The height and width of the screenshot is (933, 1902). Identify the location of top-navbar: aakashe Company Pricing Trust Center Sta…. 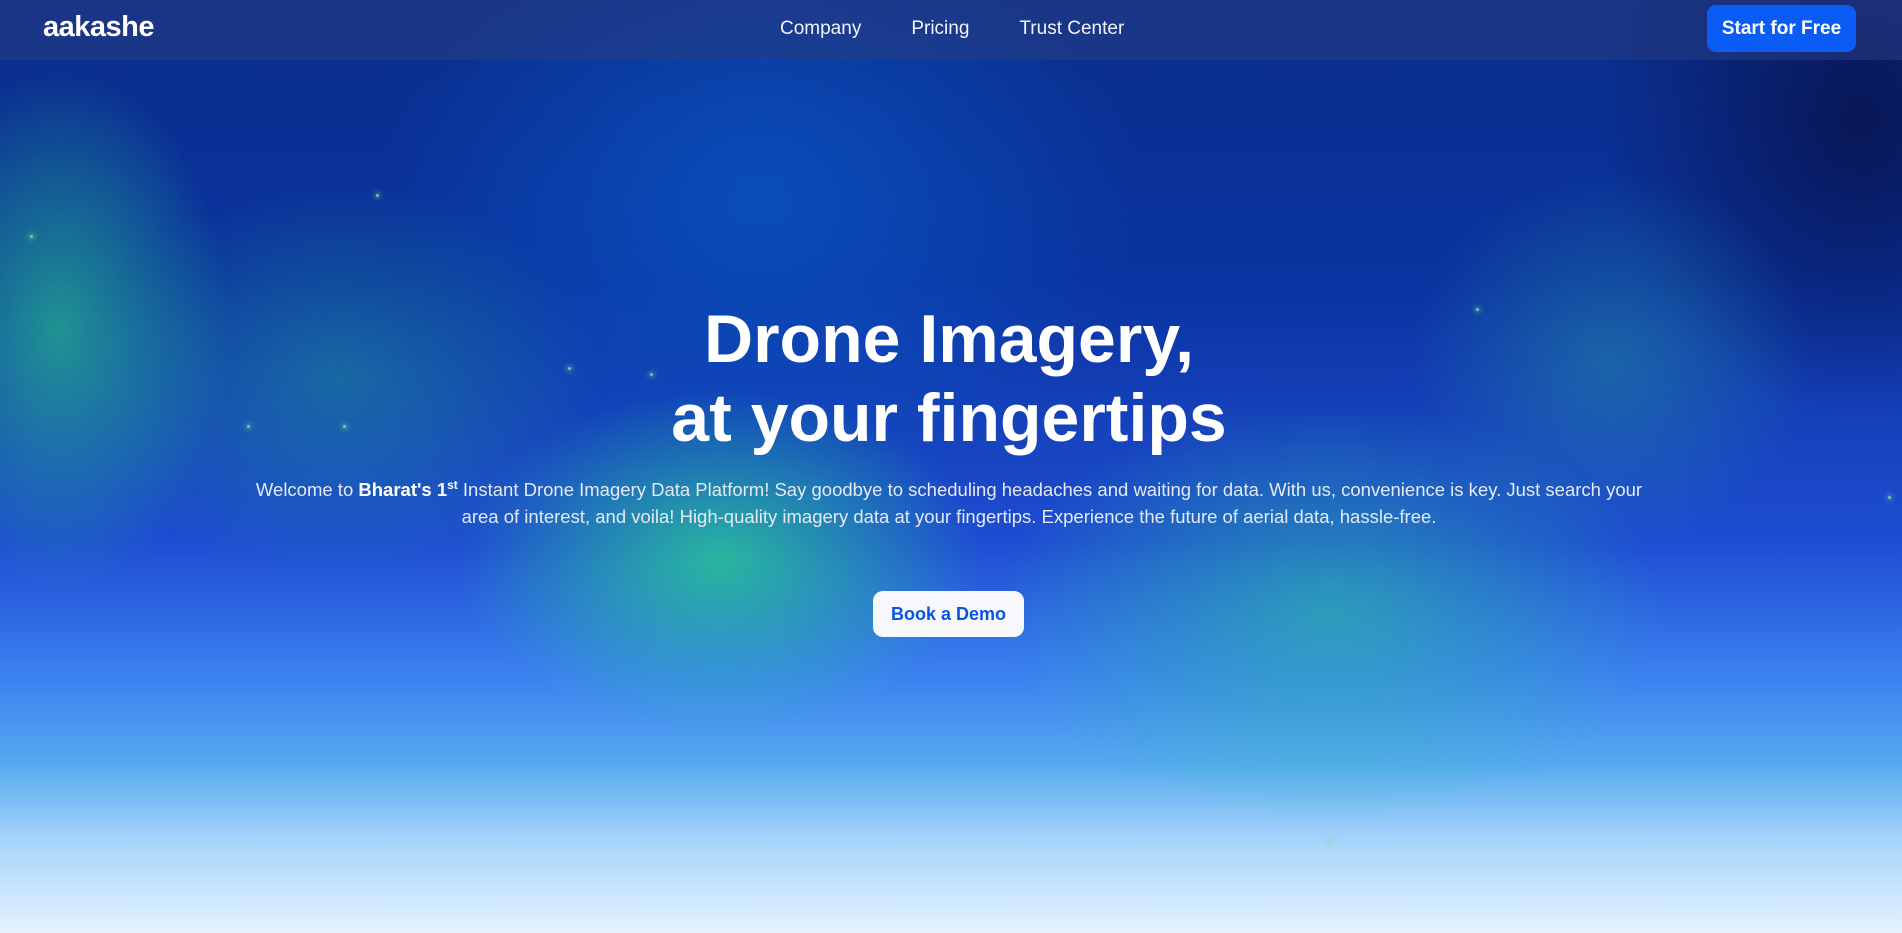
(951, 30).